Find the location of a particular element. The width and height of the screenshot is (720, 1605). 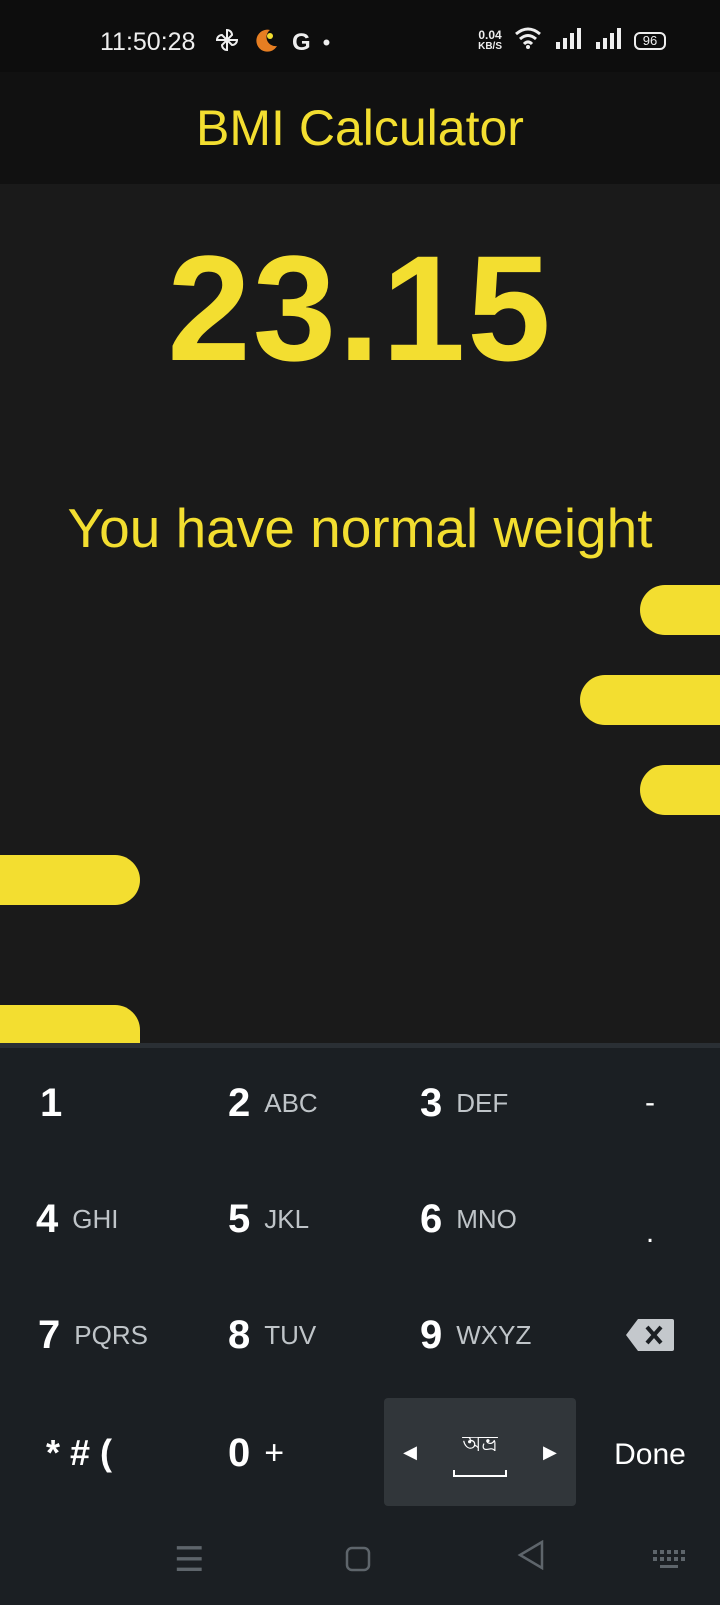

key-digit: 2 is located at coordinates (239, 1102).